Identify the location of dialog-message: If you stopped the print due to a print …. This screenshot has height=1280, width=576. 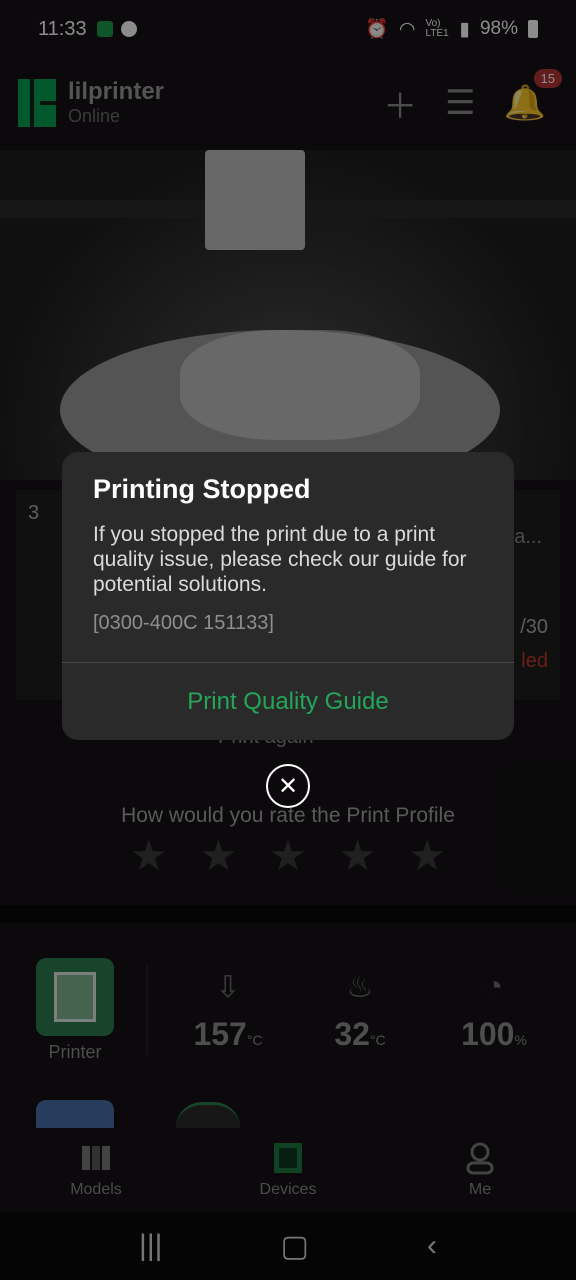
(280, 559).